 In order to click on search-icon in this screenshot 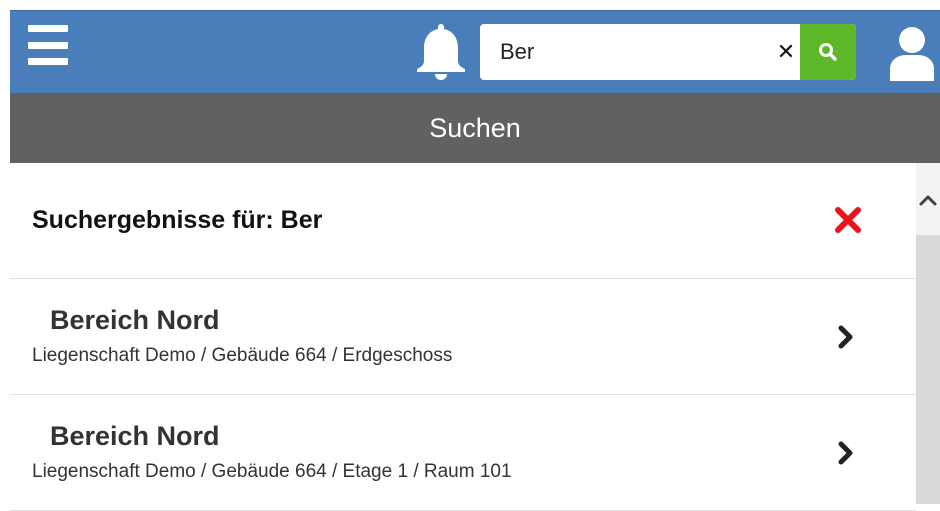, I will do `click(828, 52)`.